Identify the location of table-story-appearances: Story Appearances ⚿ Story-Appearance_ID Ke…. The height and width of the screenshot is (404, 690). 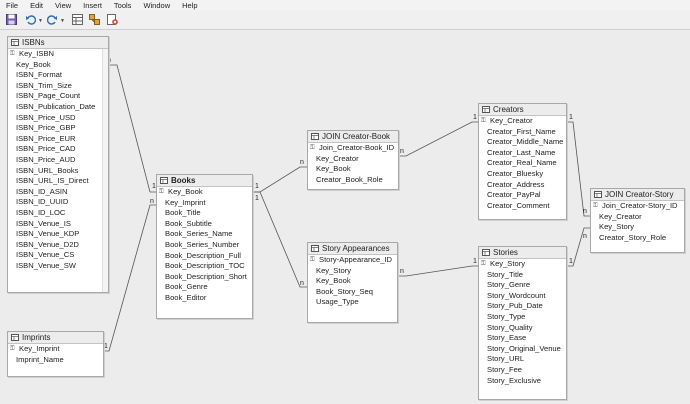
(352, 282).